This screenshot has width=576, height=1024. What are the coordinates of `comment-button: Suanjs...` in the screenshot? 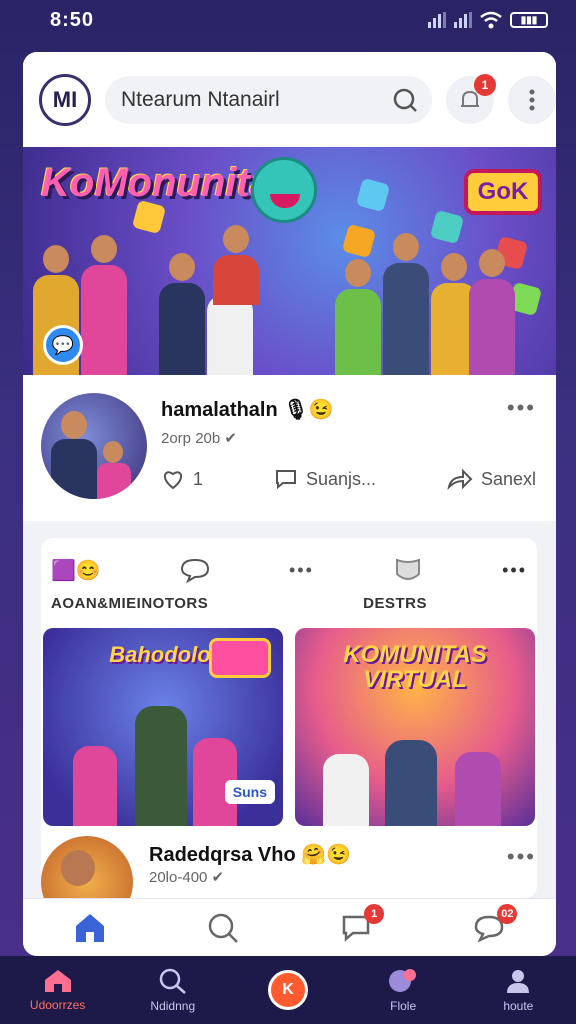 It's located at (325, 479).